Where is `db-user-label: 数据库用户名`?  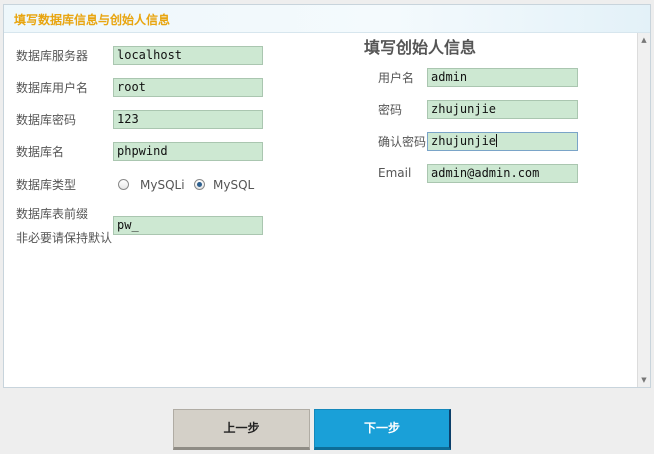
db-user-label: 数据库用户名 is located at coordinates (52, 88).